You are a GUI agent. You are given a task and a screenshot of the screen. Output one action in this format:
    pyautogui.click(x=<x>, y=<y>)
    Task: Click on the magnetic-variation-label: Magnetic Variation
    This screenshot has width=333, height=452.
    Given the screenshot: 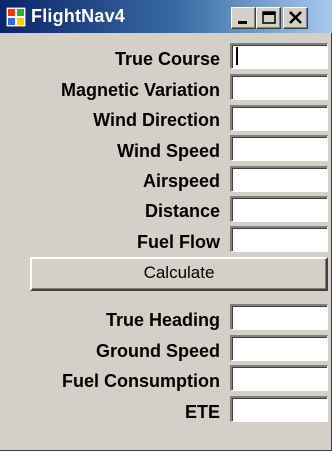 What is the action you would take?
    pyautogui.click(x=140, y=90)
    